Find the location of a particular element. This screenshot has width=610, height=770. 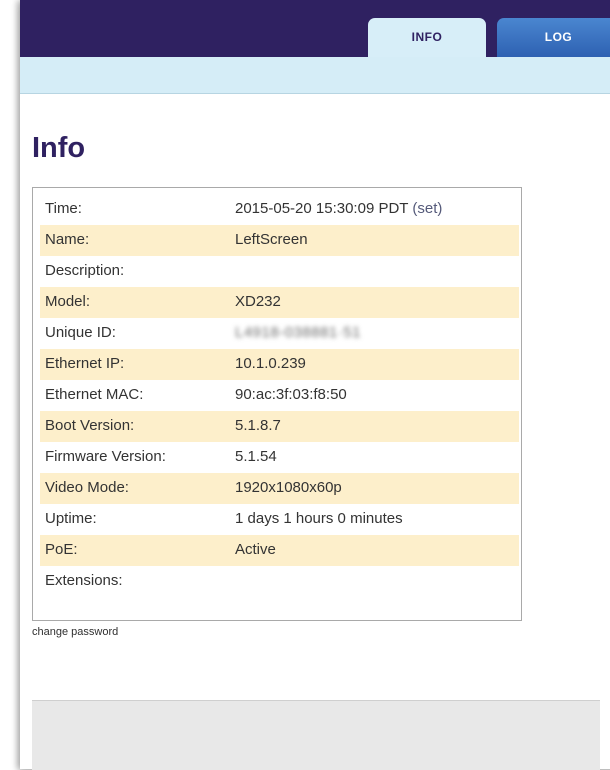

change-password-link: change password is located at coordinates (75, 632).